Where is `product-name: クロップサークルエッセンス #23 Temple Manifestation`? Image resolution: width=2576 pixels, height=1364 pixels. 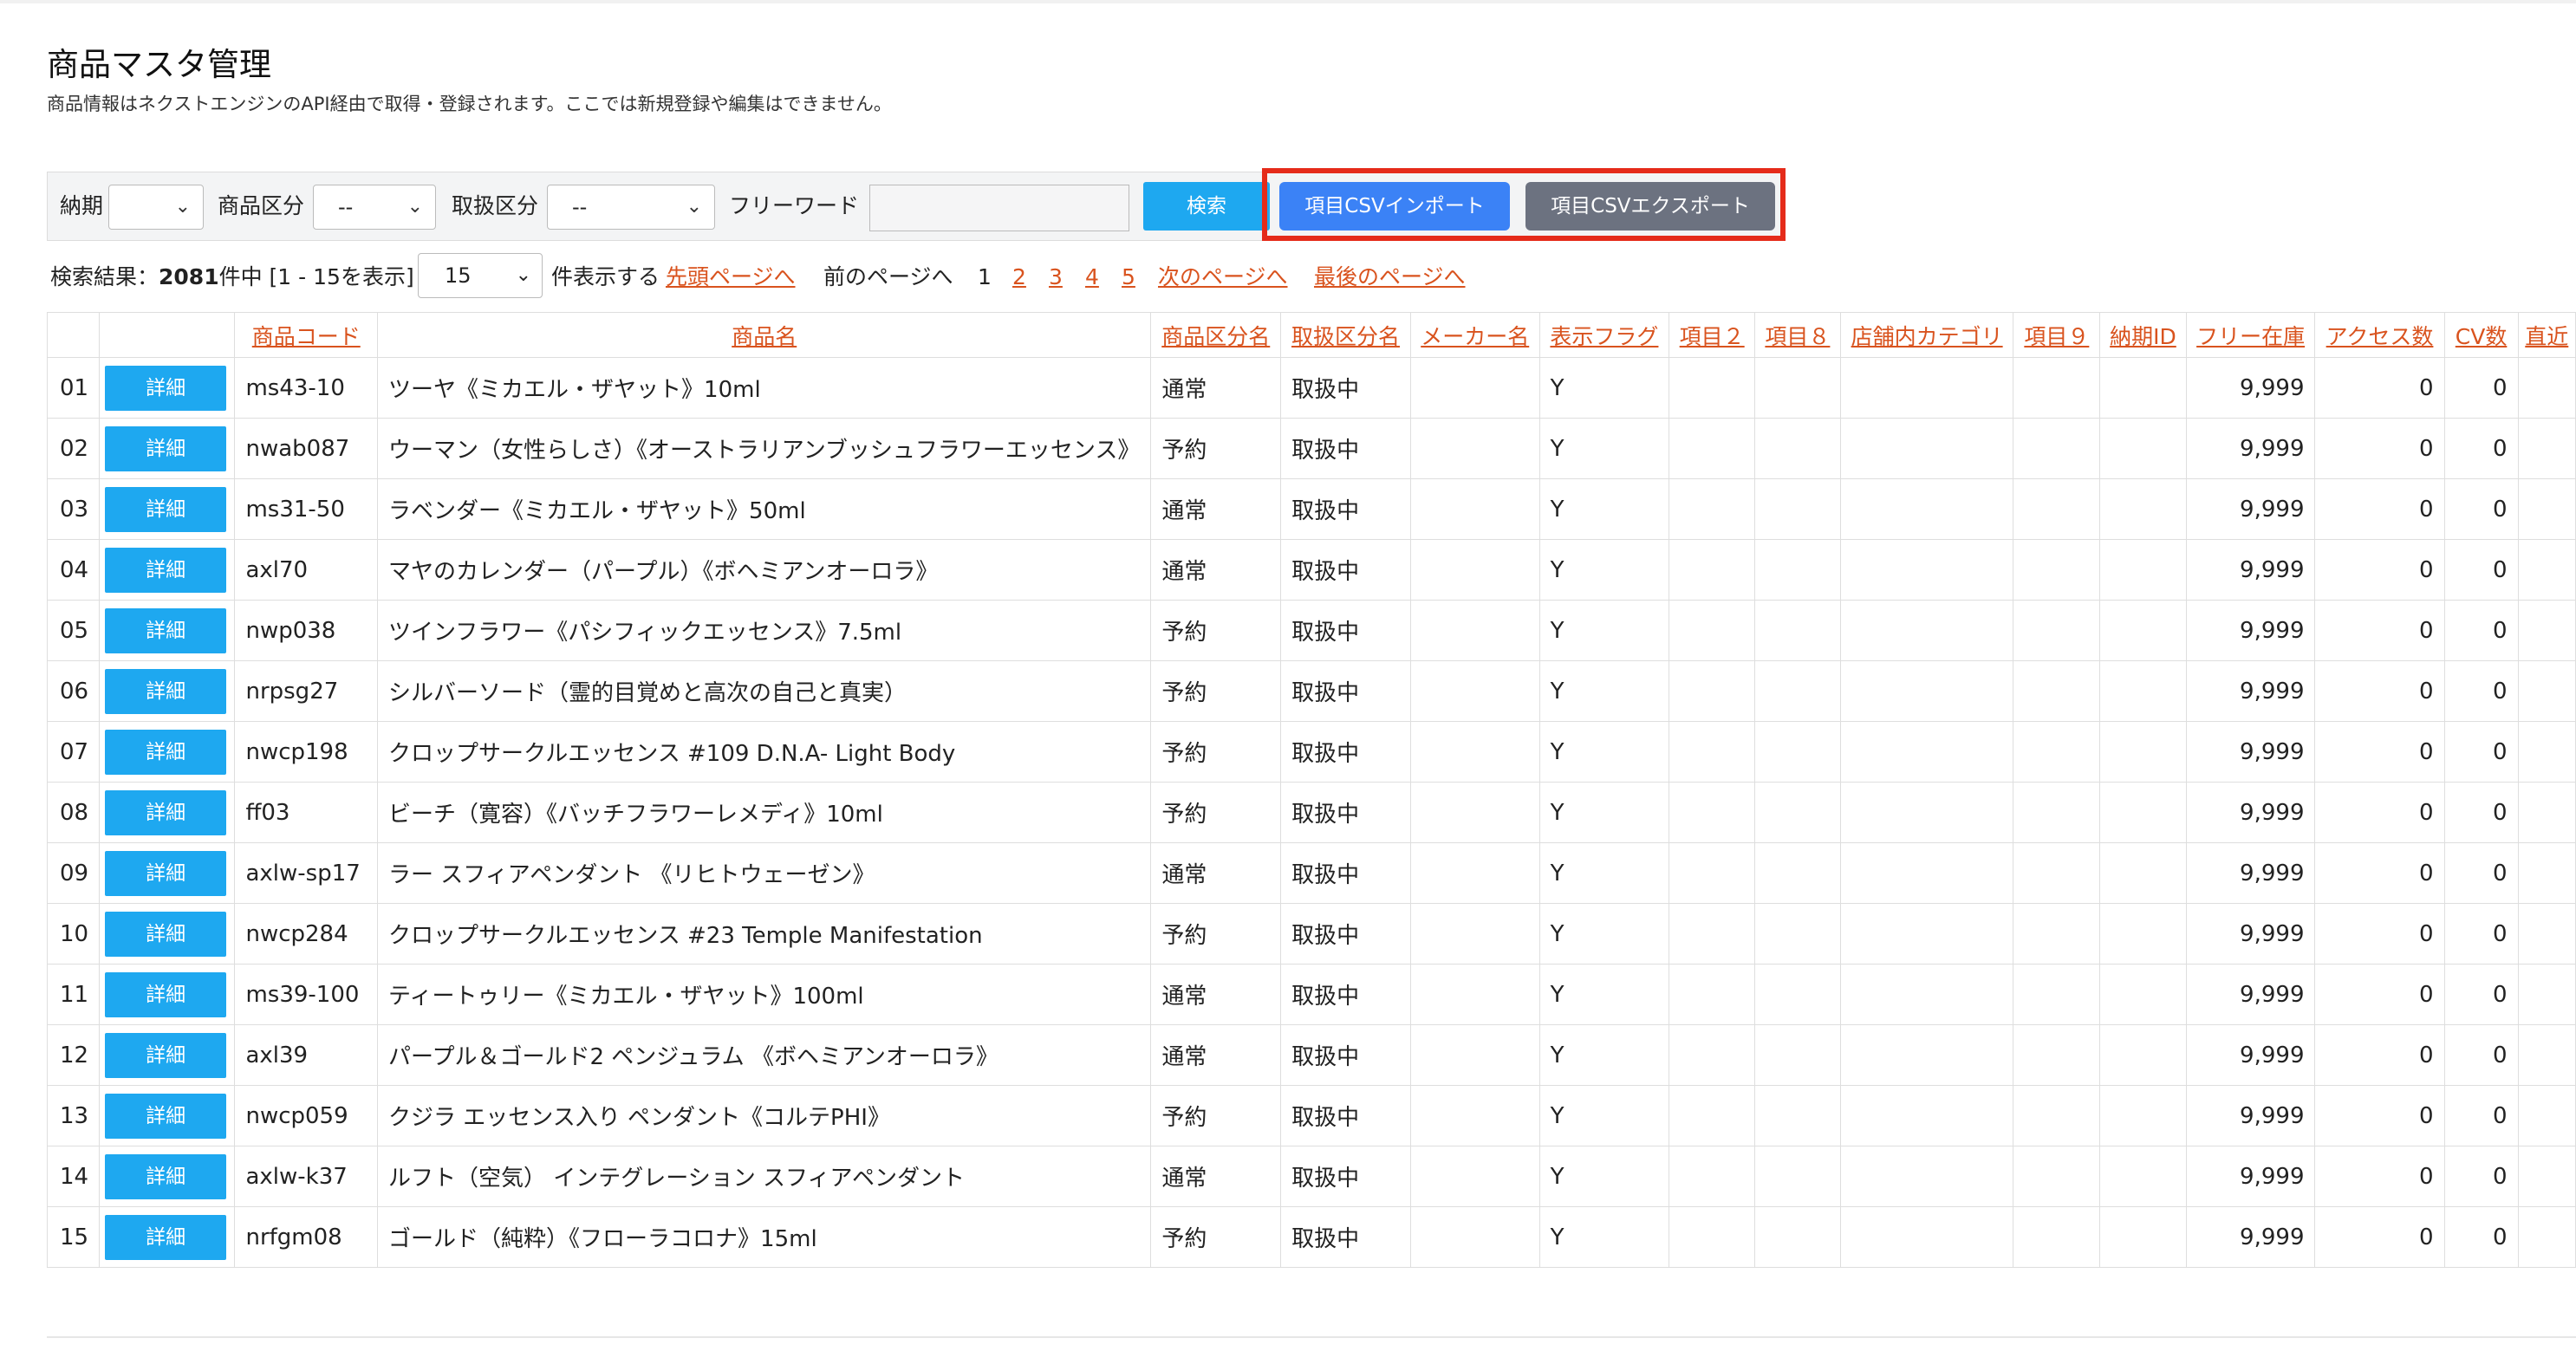
product-name: クロップサークルエッセンス #23 Temple Manifestation is located at coordinates (764, 934).